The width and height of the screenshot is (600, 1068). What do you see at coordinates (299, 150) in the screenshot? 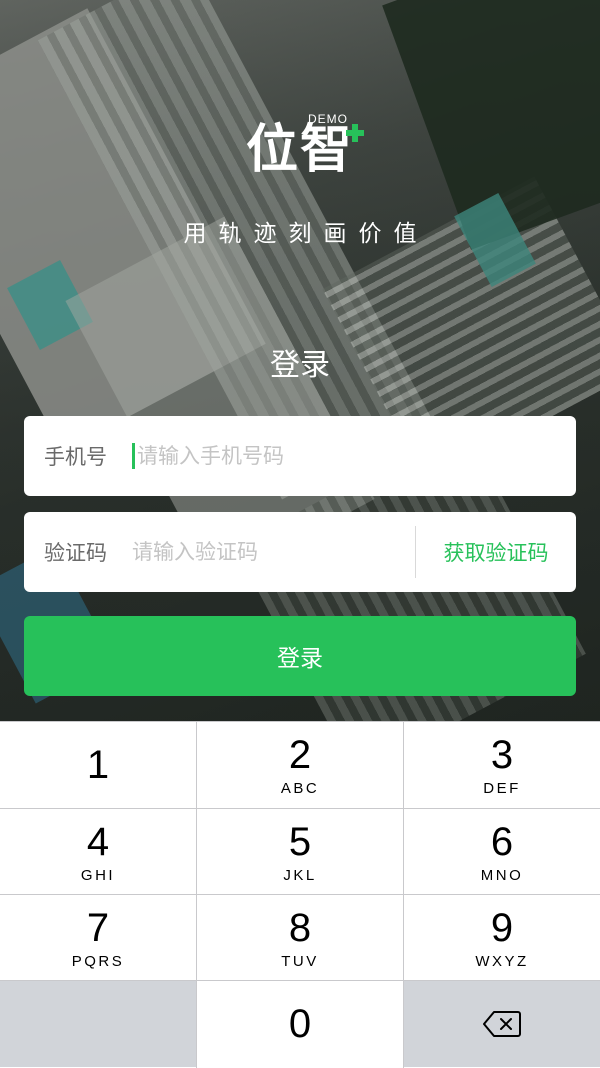
I see `logo-text: 位智` at bounding box center [299, 150].